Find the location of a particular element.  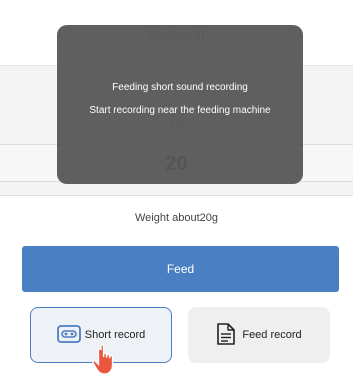

feed-record-button: Feed record is located at coordinates (259, 335).